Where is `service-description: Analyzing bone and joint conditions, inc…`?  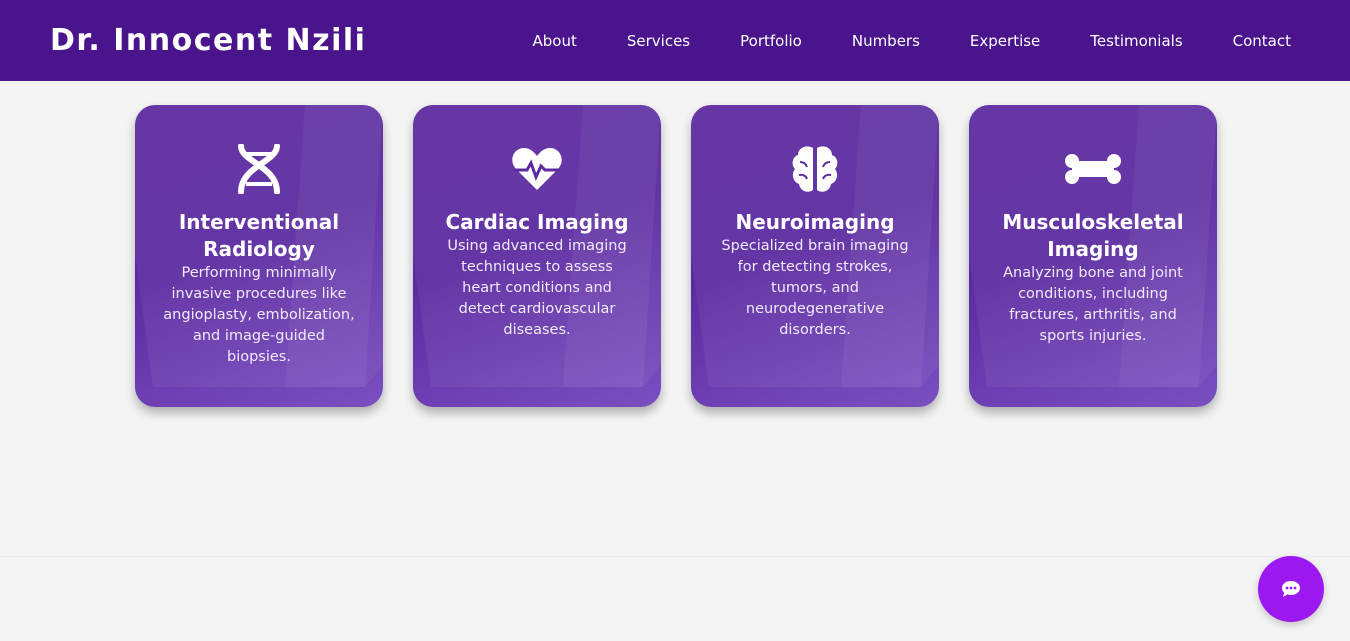 service-description: Analyzing bone and joint conditions, inc… is located at coordinates (1093, 304).